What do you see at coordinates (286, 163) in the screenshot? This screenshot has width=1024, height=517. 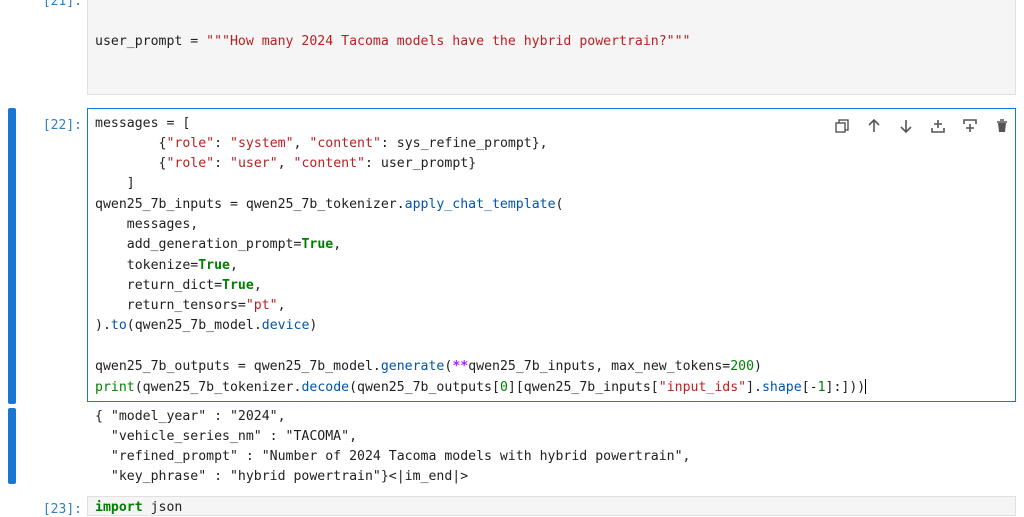 I see `code-line: {"role": "user", "content": user_prompt}` at bounding box center [286, 163].